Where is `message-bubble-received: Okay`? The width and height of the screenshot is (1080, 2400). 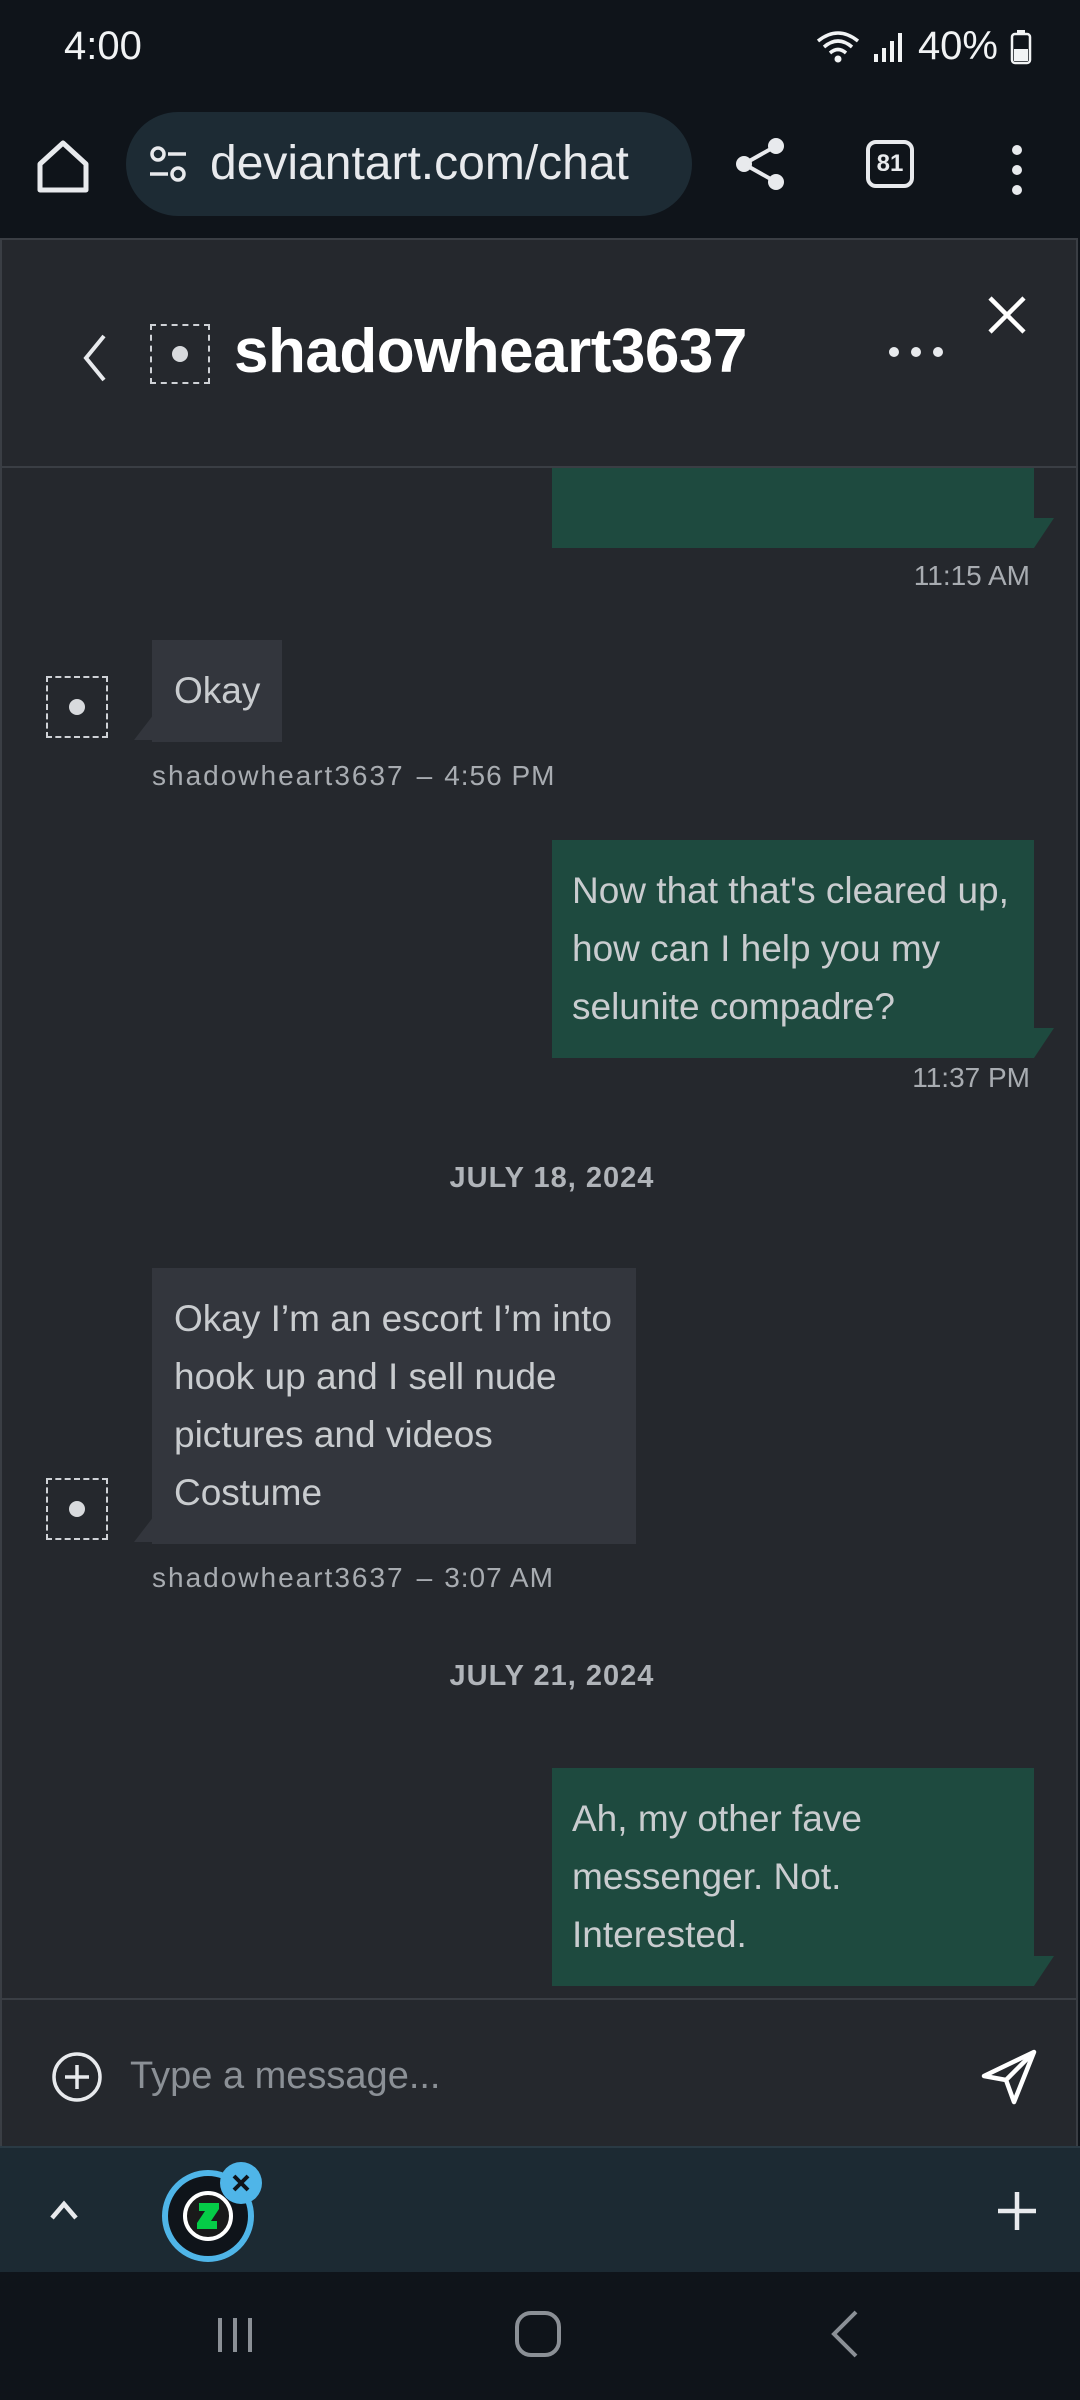
message-bubble-received: Okay is located at coordinates (217, 691).